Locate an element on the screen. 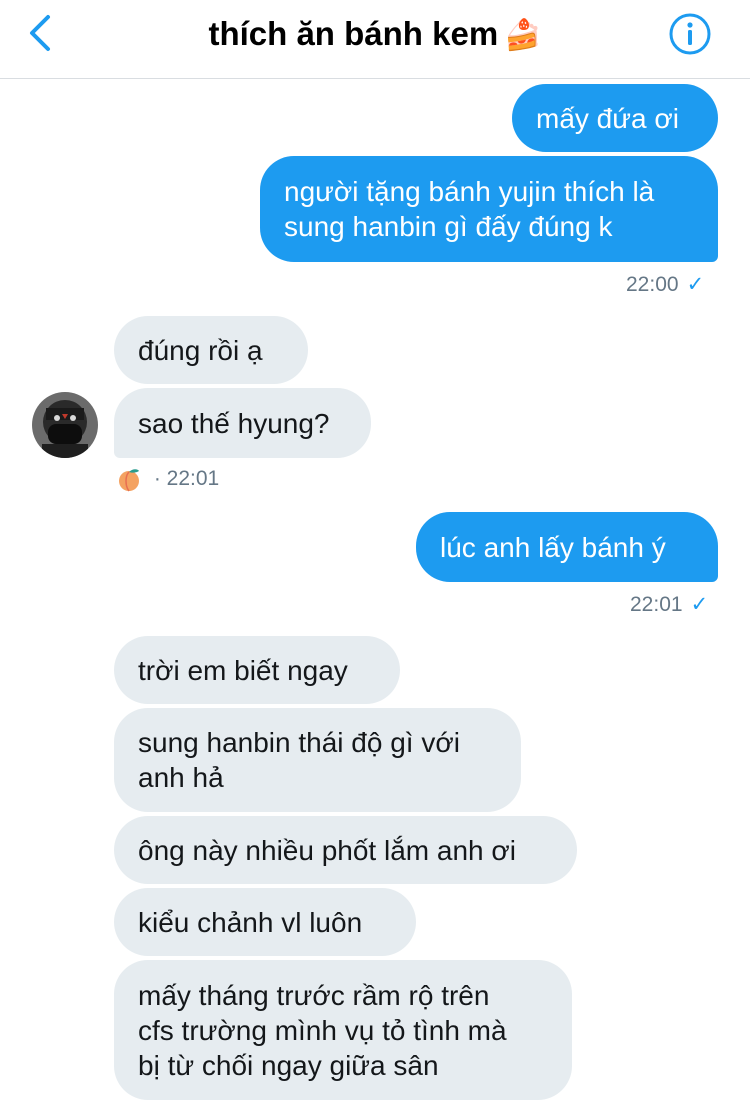 This screenshot has width=750, height=1100. message-text: anh hả is located at coordinates (181, 777).